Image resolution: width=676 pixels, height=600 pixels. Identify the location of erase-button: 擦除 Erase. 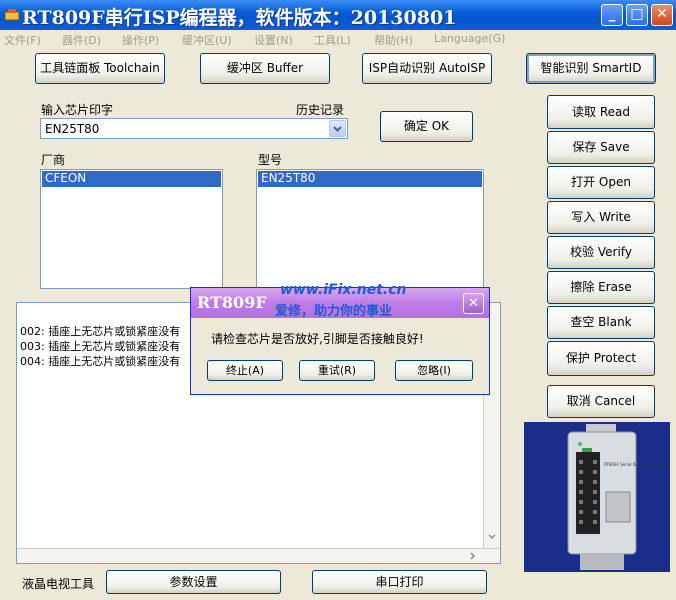
(601, 287).